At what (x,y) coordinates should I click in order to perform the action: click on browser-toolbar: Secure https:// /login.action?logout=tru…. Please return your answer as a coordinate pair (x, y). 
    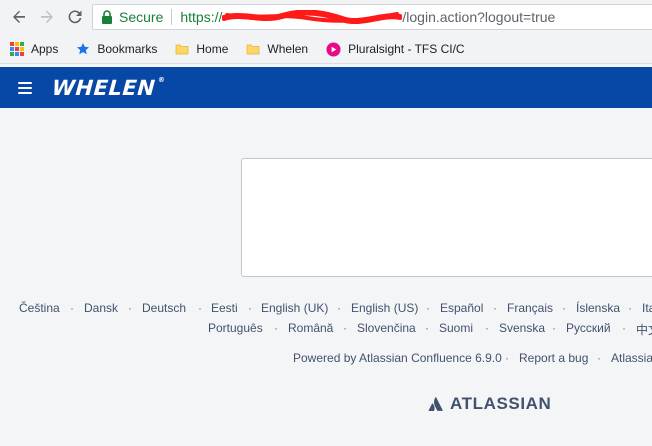
    Looking at the image, I should click on (326, 17).